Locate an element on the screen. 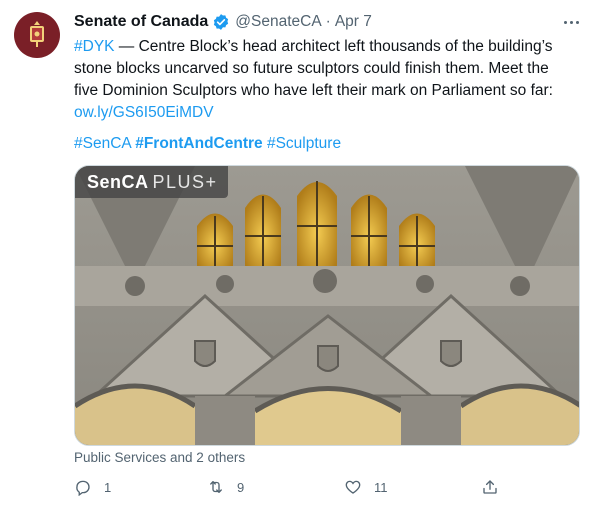  like-button: 11 is located at coordinates (366, 487).